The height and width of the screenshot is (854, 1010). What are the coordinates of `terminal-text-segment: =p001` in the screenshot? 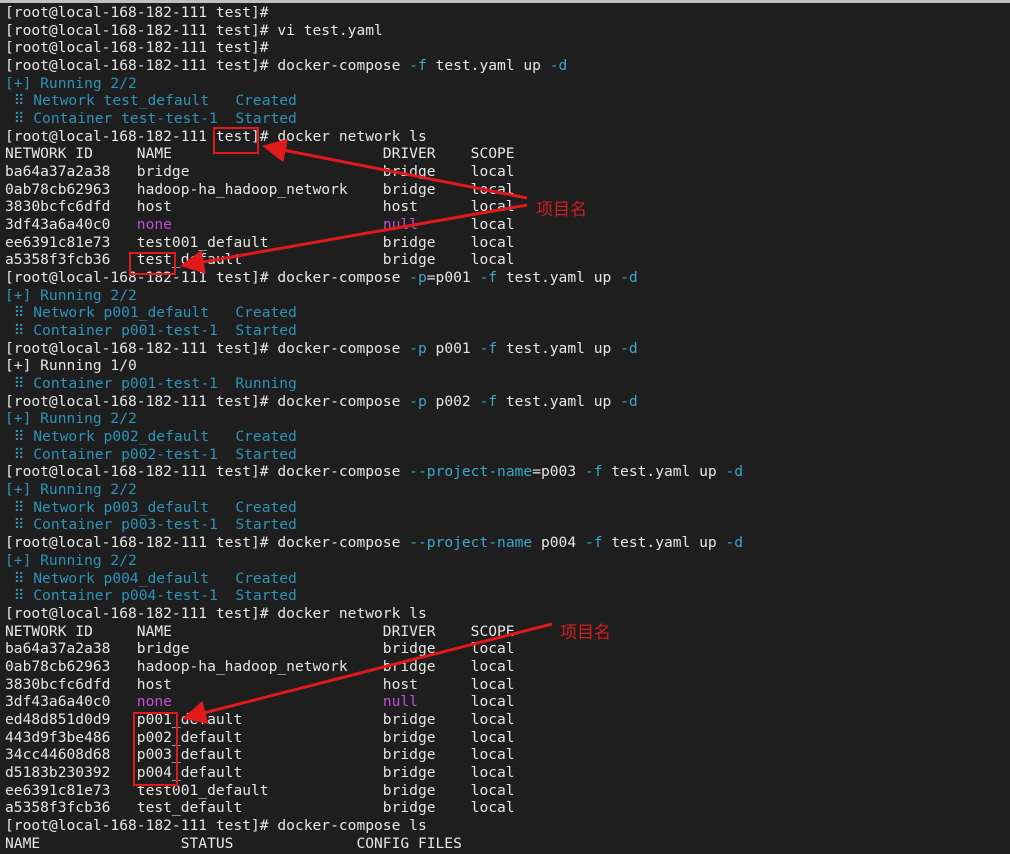 It's located at (453, 278).